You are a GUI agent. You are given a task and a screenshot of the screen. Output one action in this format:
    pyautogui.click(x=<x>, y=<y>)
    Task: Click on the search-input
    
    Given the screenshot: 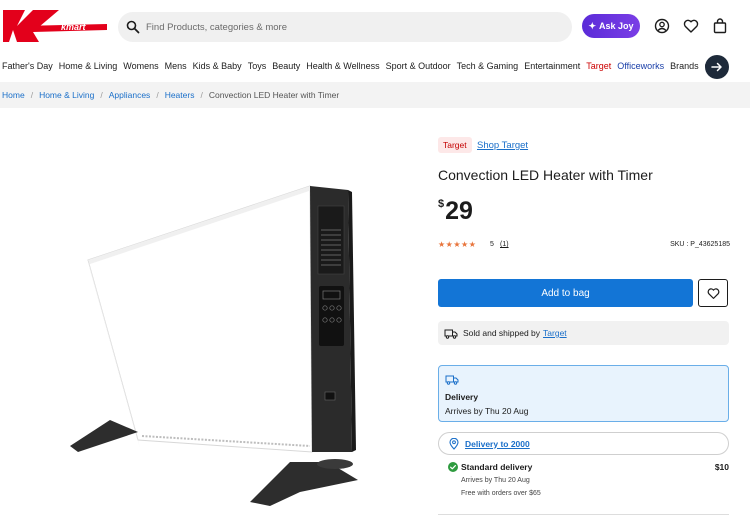 What is the action you would take?
    pyautogui.click(x=346, y=27)
    